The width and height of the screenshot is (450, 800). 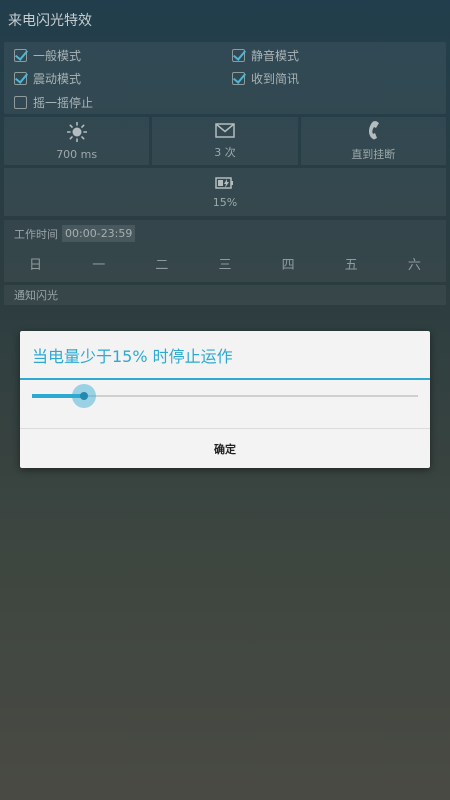 I want to click on battery-icon, so click(x=224, y=182).